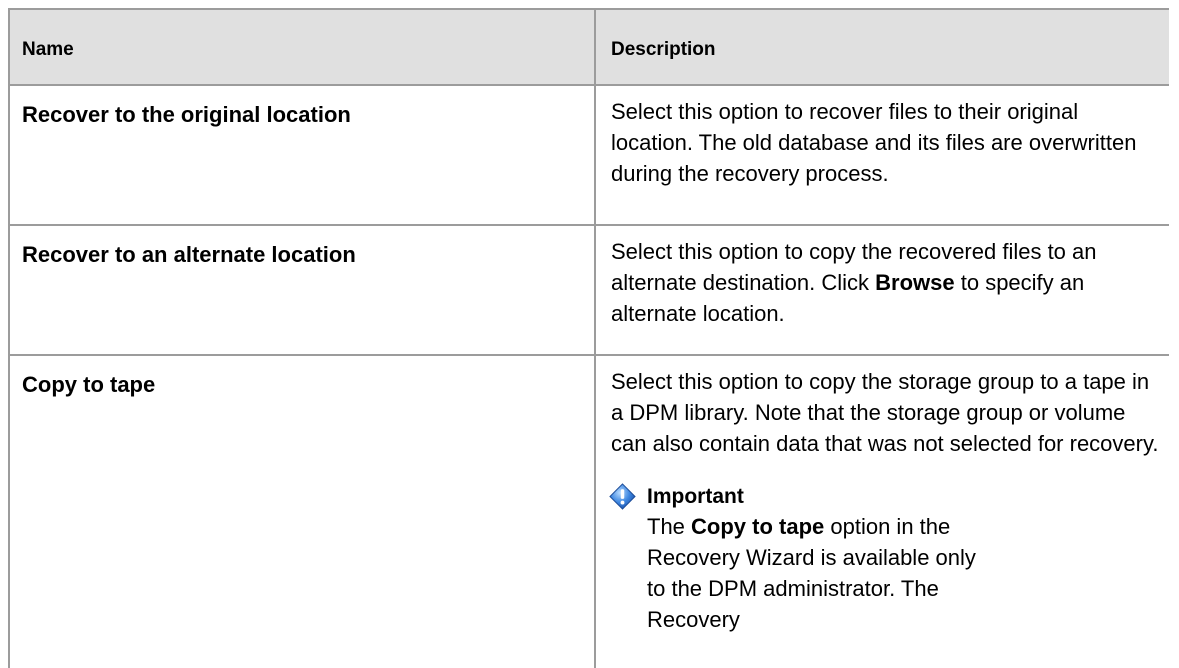 The image size is (1179, 668). What do you see at coordinates (758, 526) in the screenshot?
I see `copy-to-tape-bold-text: Copy to tape` at bounding box center [758, 526].